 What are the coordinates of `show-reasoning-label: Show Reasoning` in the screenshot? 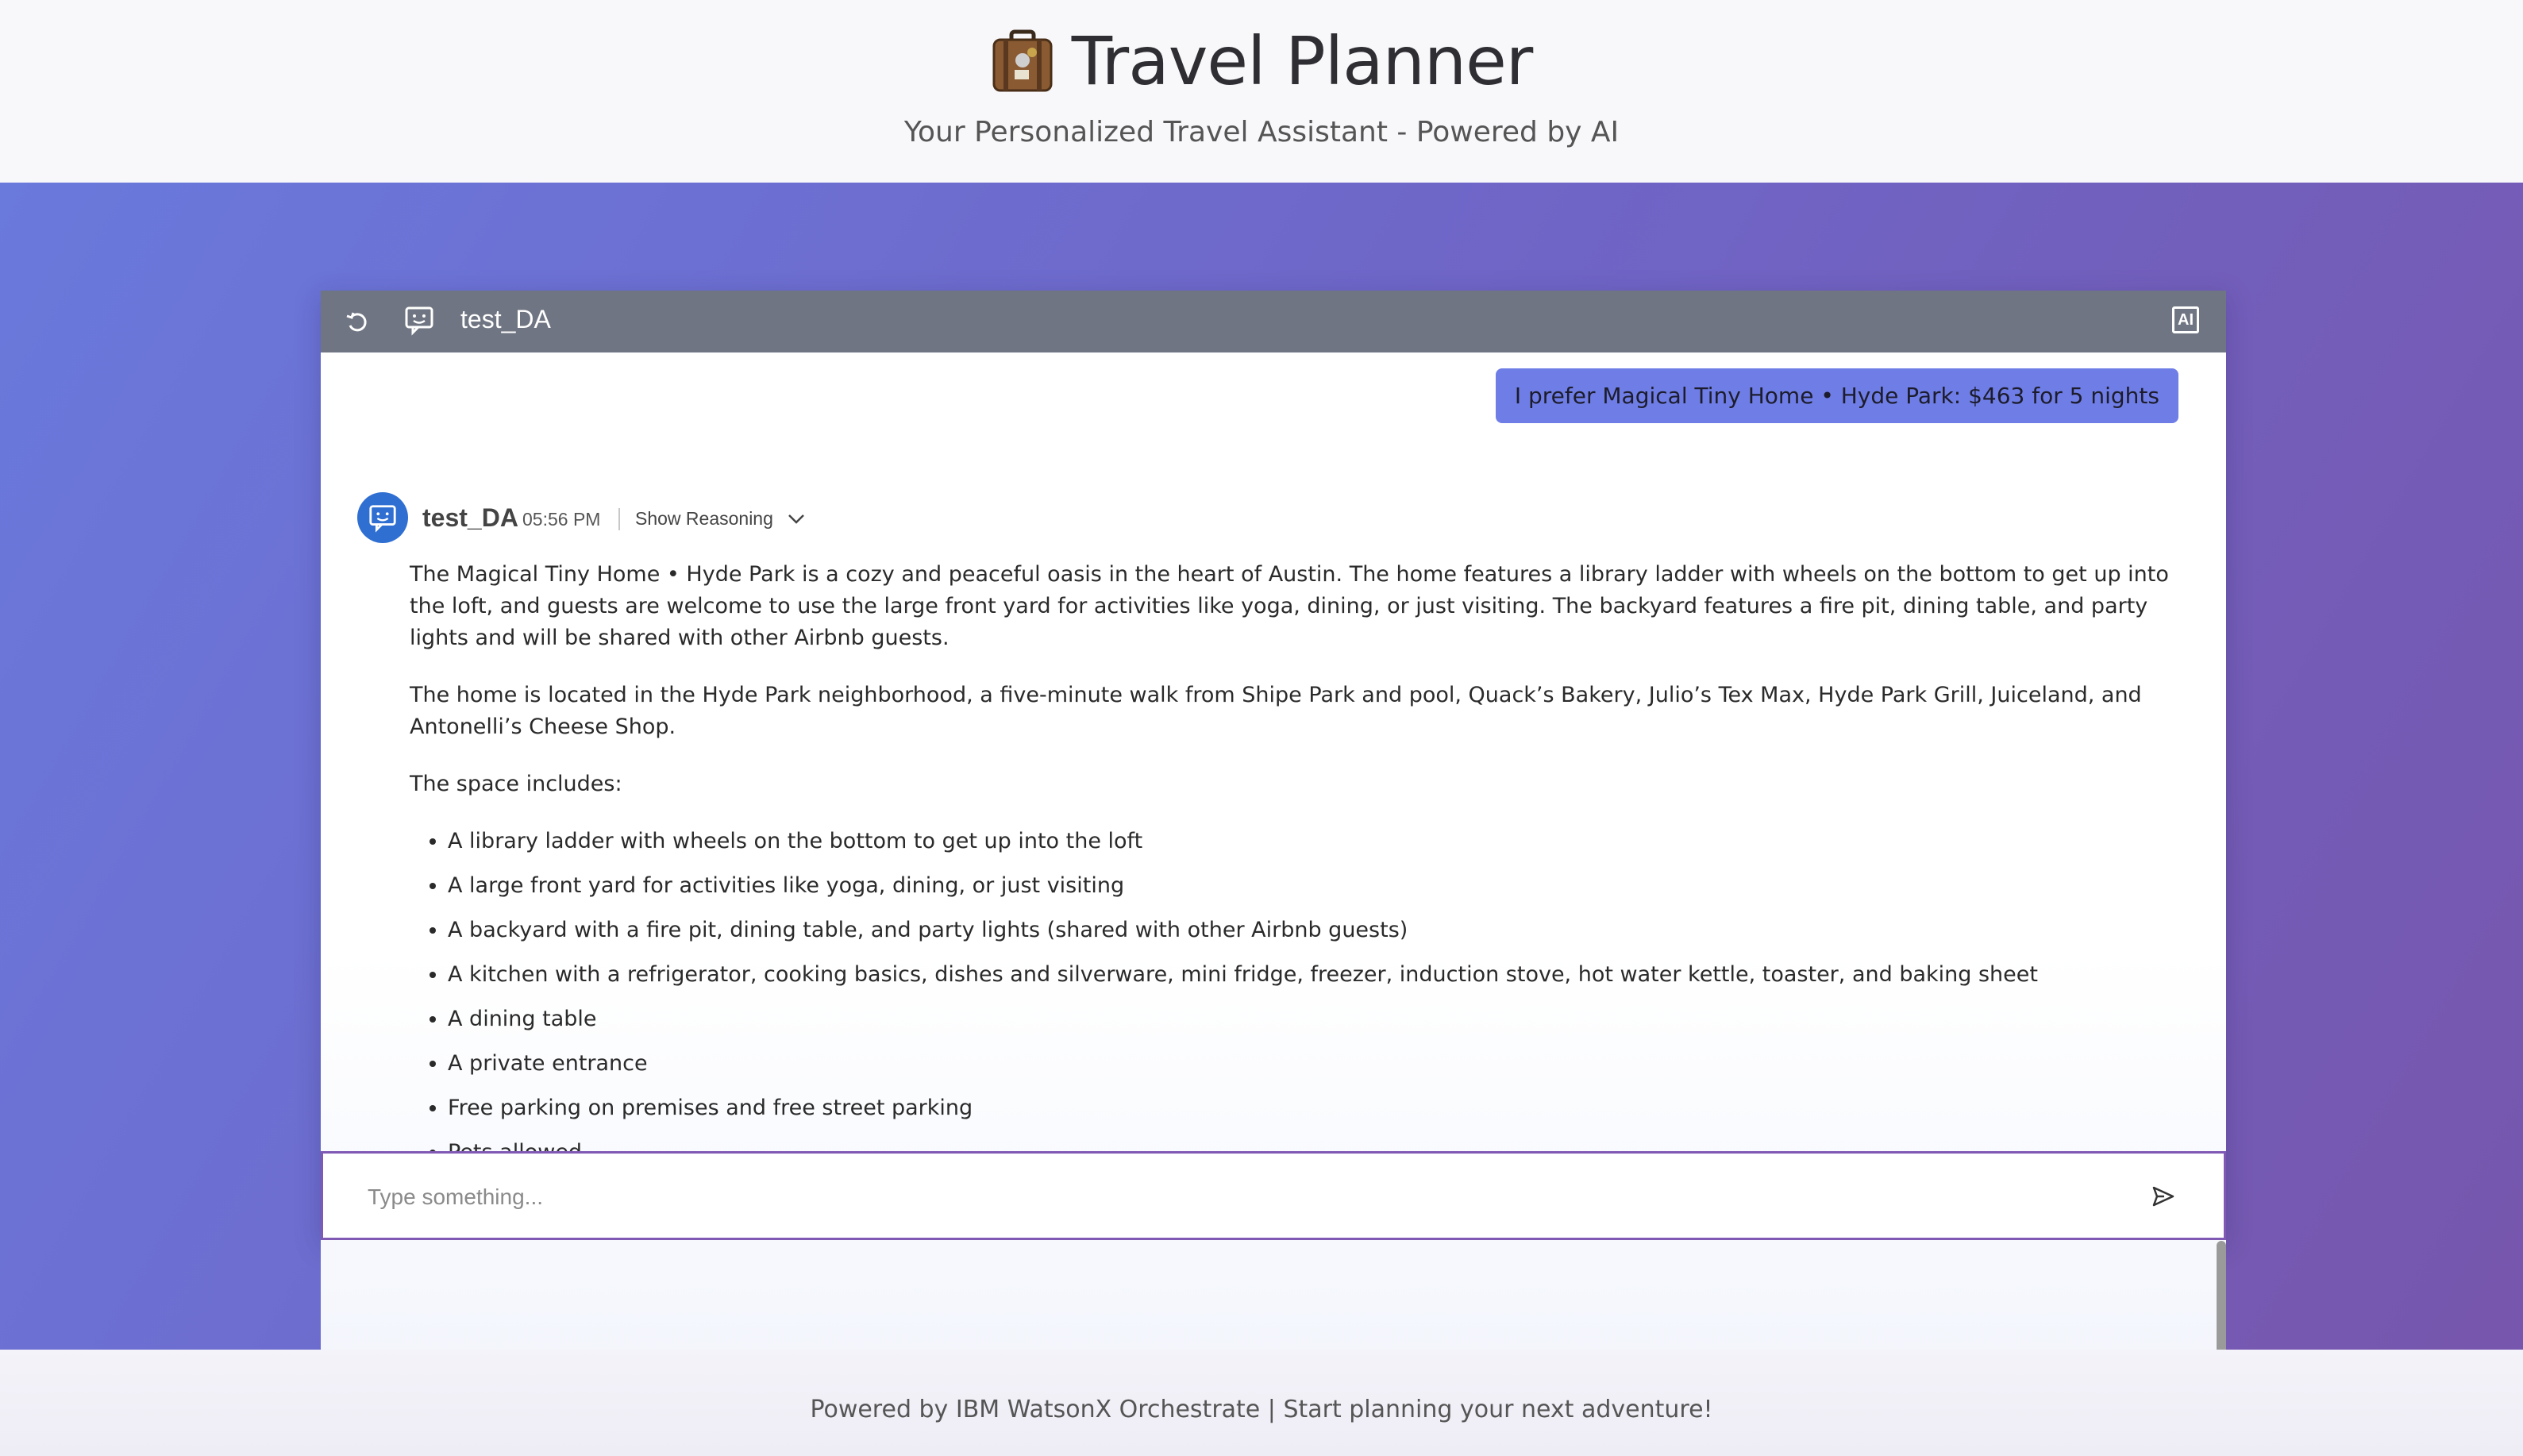 It's located at (704, 518).